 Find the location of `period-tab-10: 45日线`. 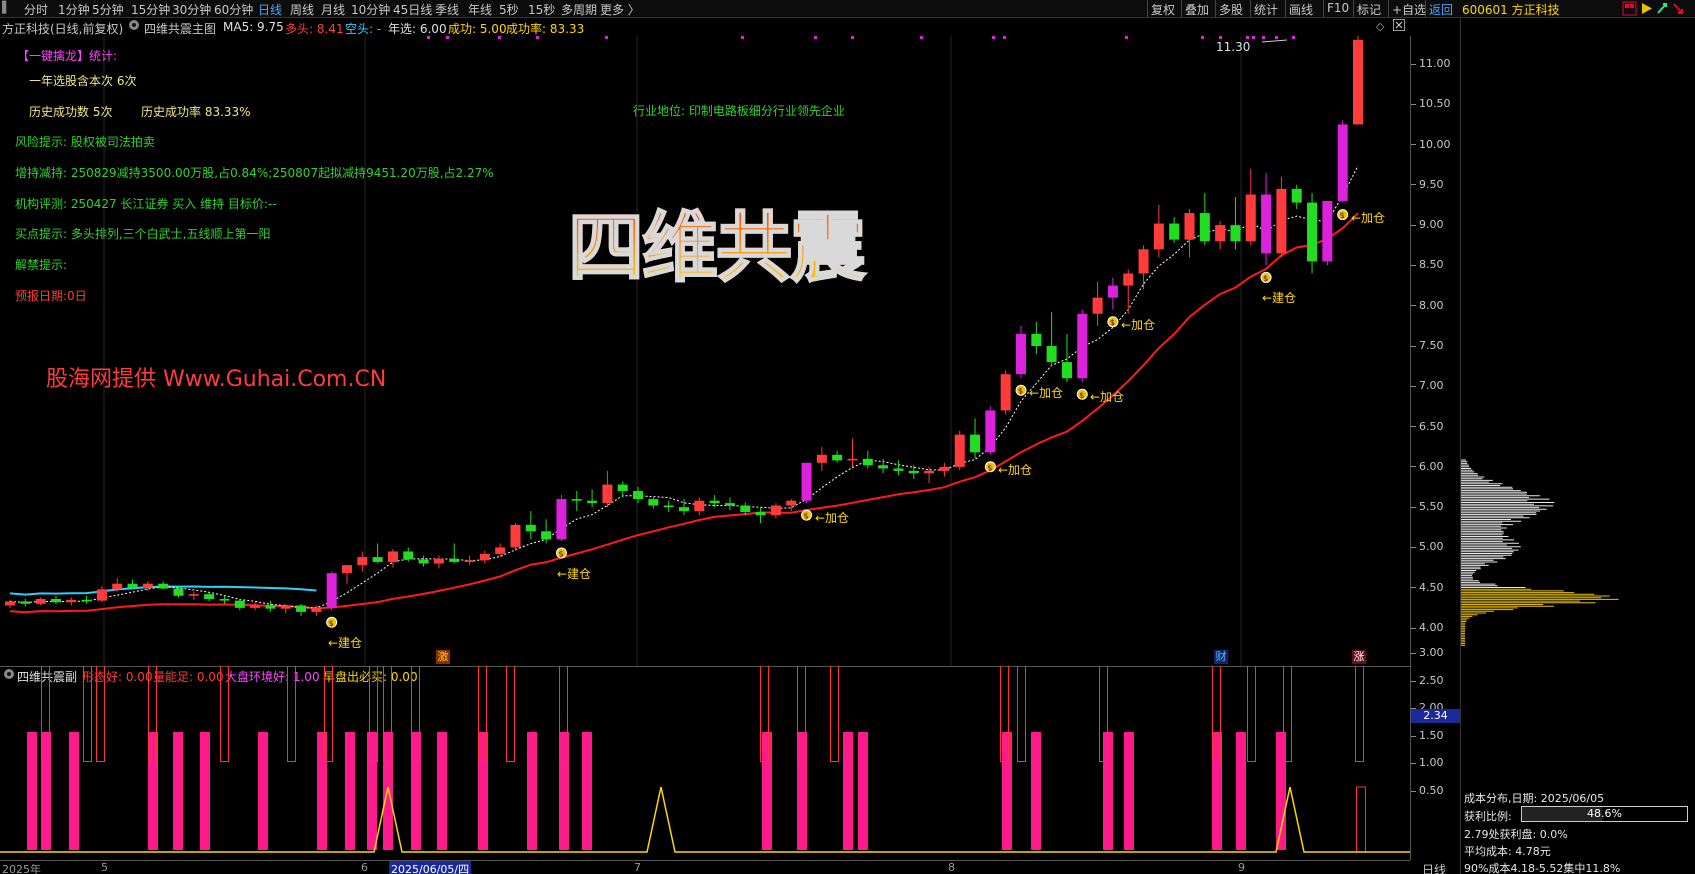

period-tab-10: 45日线 is located at coordinates (412, 9).